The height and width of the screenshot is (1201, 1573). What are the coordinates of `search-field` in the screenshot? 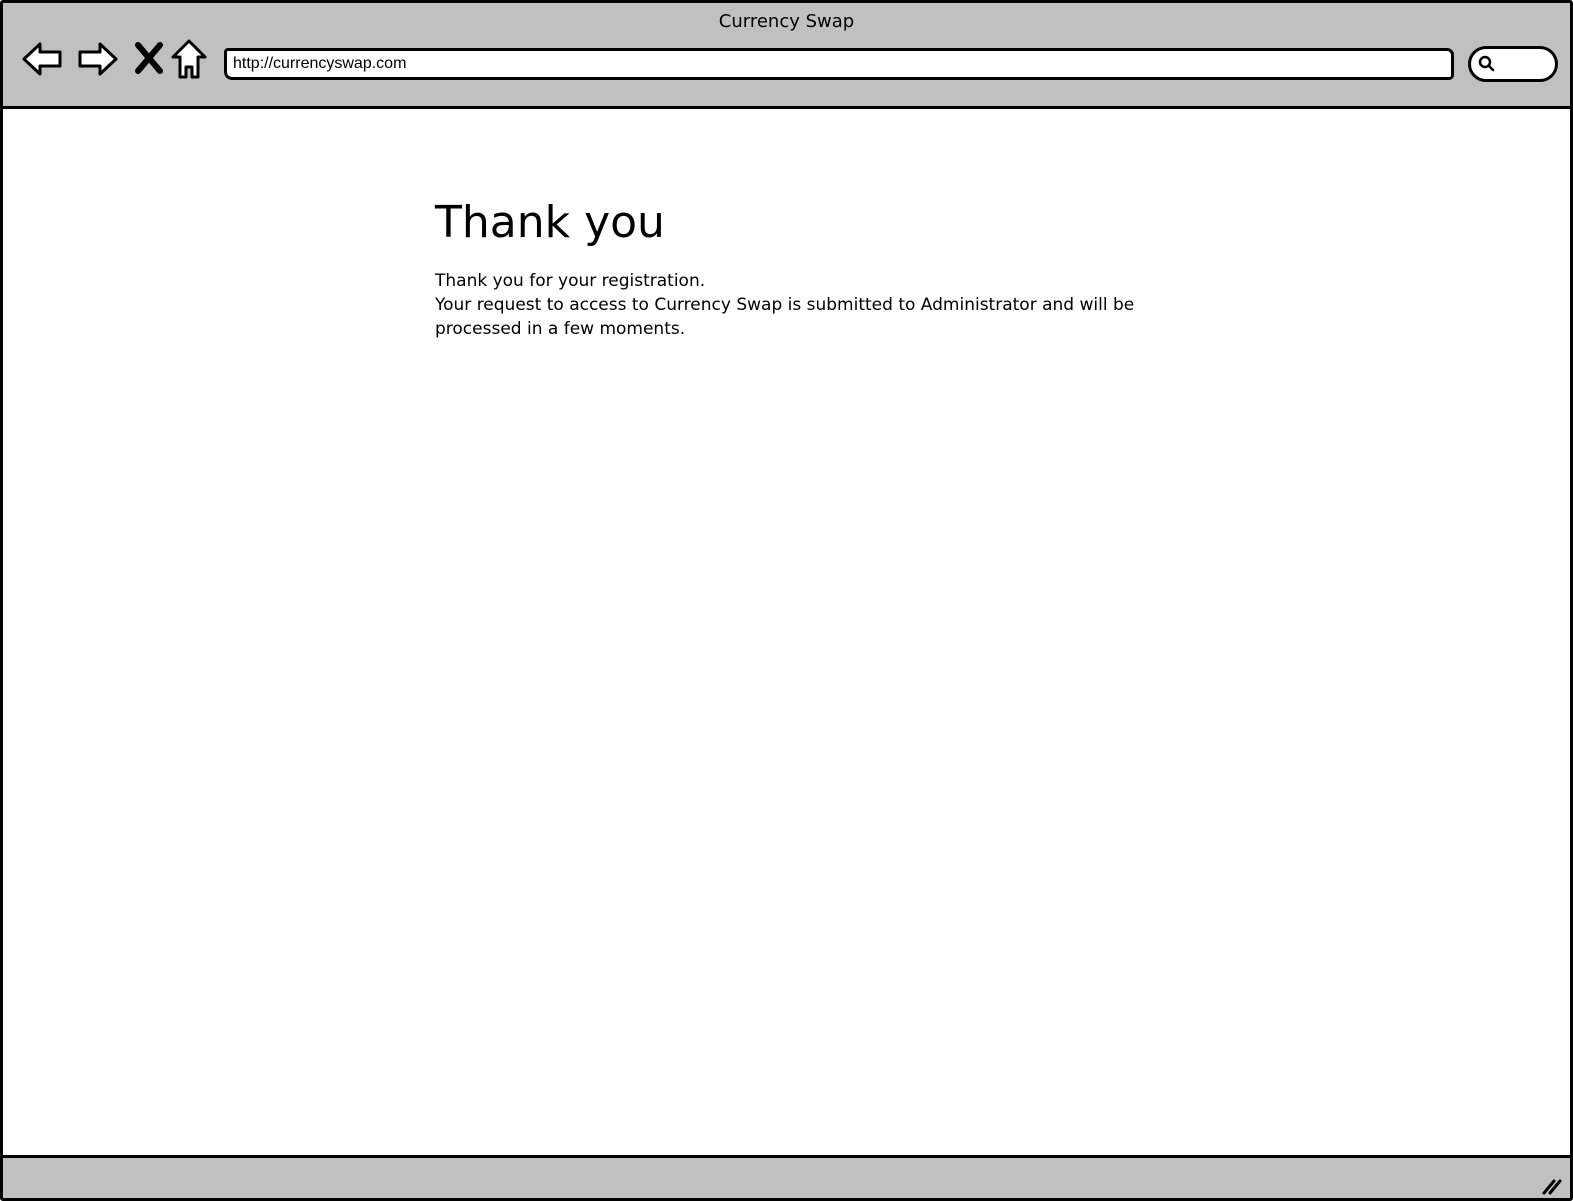 It's located at (1513, 64).